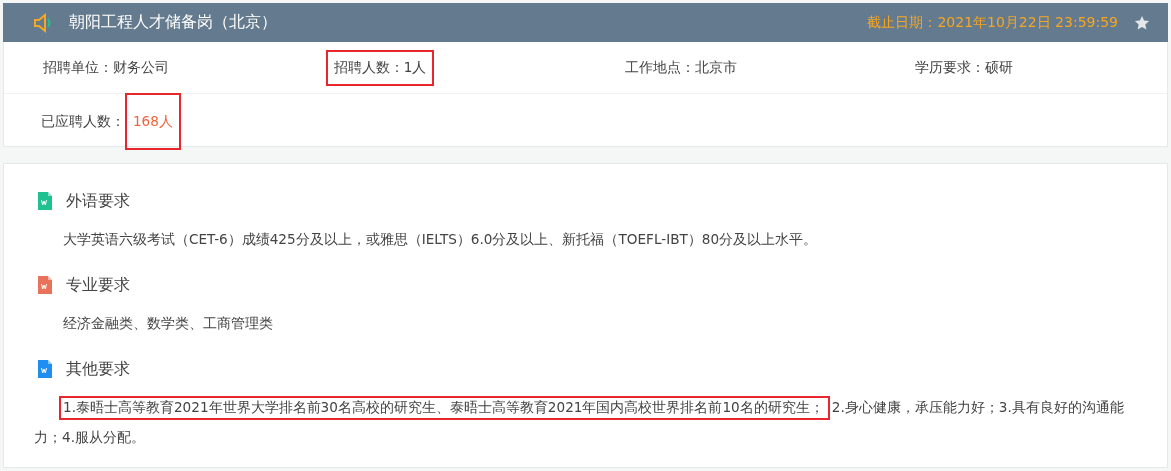 The height and width of the screenshot is (471, 1171). Describe the element at coordinates (168, 323) in the screenshot. I see `requirement-text: 经济金融类、数学类、工商管理类` at that location.